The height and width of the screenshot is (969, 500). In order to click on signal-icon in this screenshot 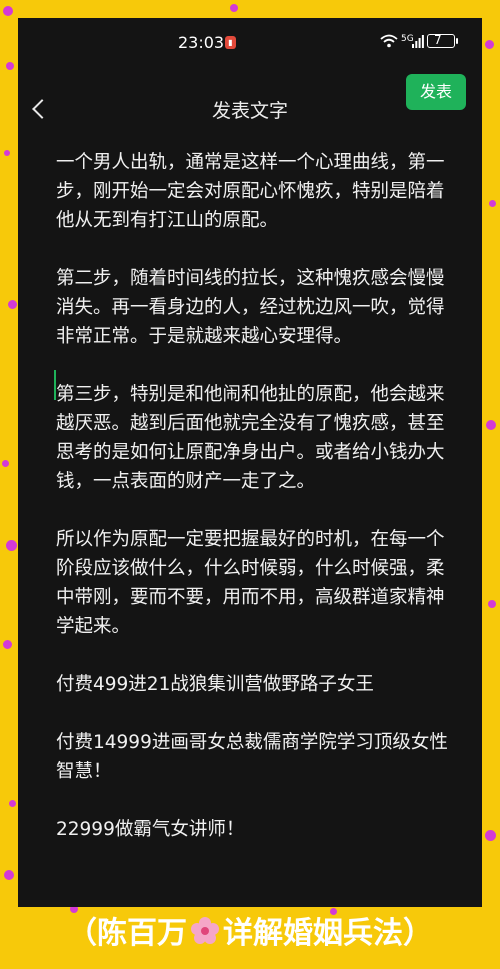, I will do `click(418, 41)`.